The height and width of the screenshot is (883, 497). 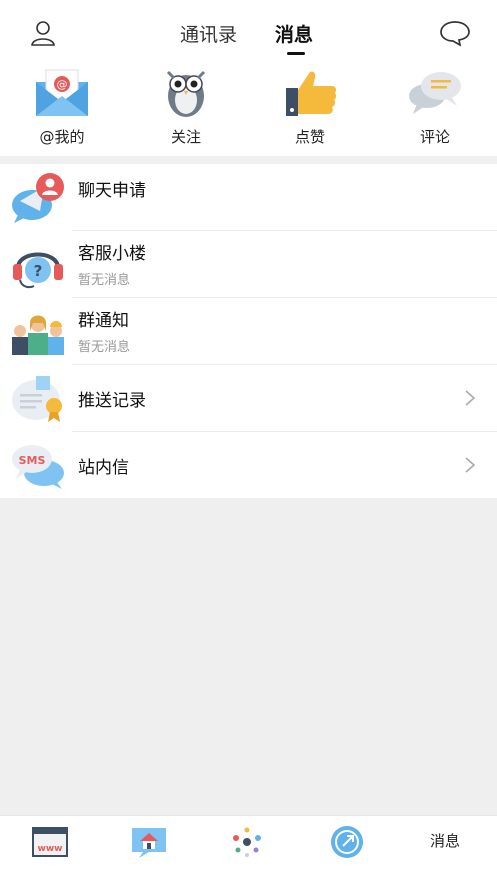 What do you see at coordinates (37, 399) in the screenshot?
I see `certificate-icon` at bounding box center [37, 399].